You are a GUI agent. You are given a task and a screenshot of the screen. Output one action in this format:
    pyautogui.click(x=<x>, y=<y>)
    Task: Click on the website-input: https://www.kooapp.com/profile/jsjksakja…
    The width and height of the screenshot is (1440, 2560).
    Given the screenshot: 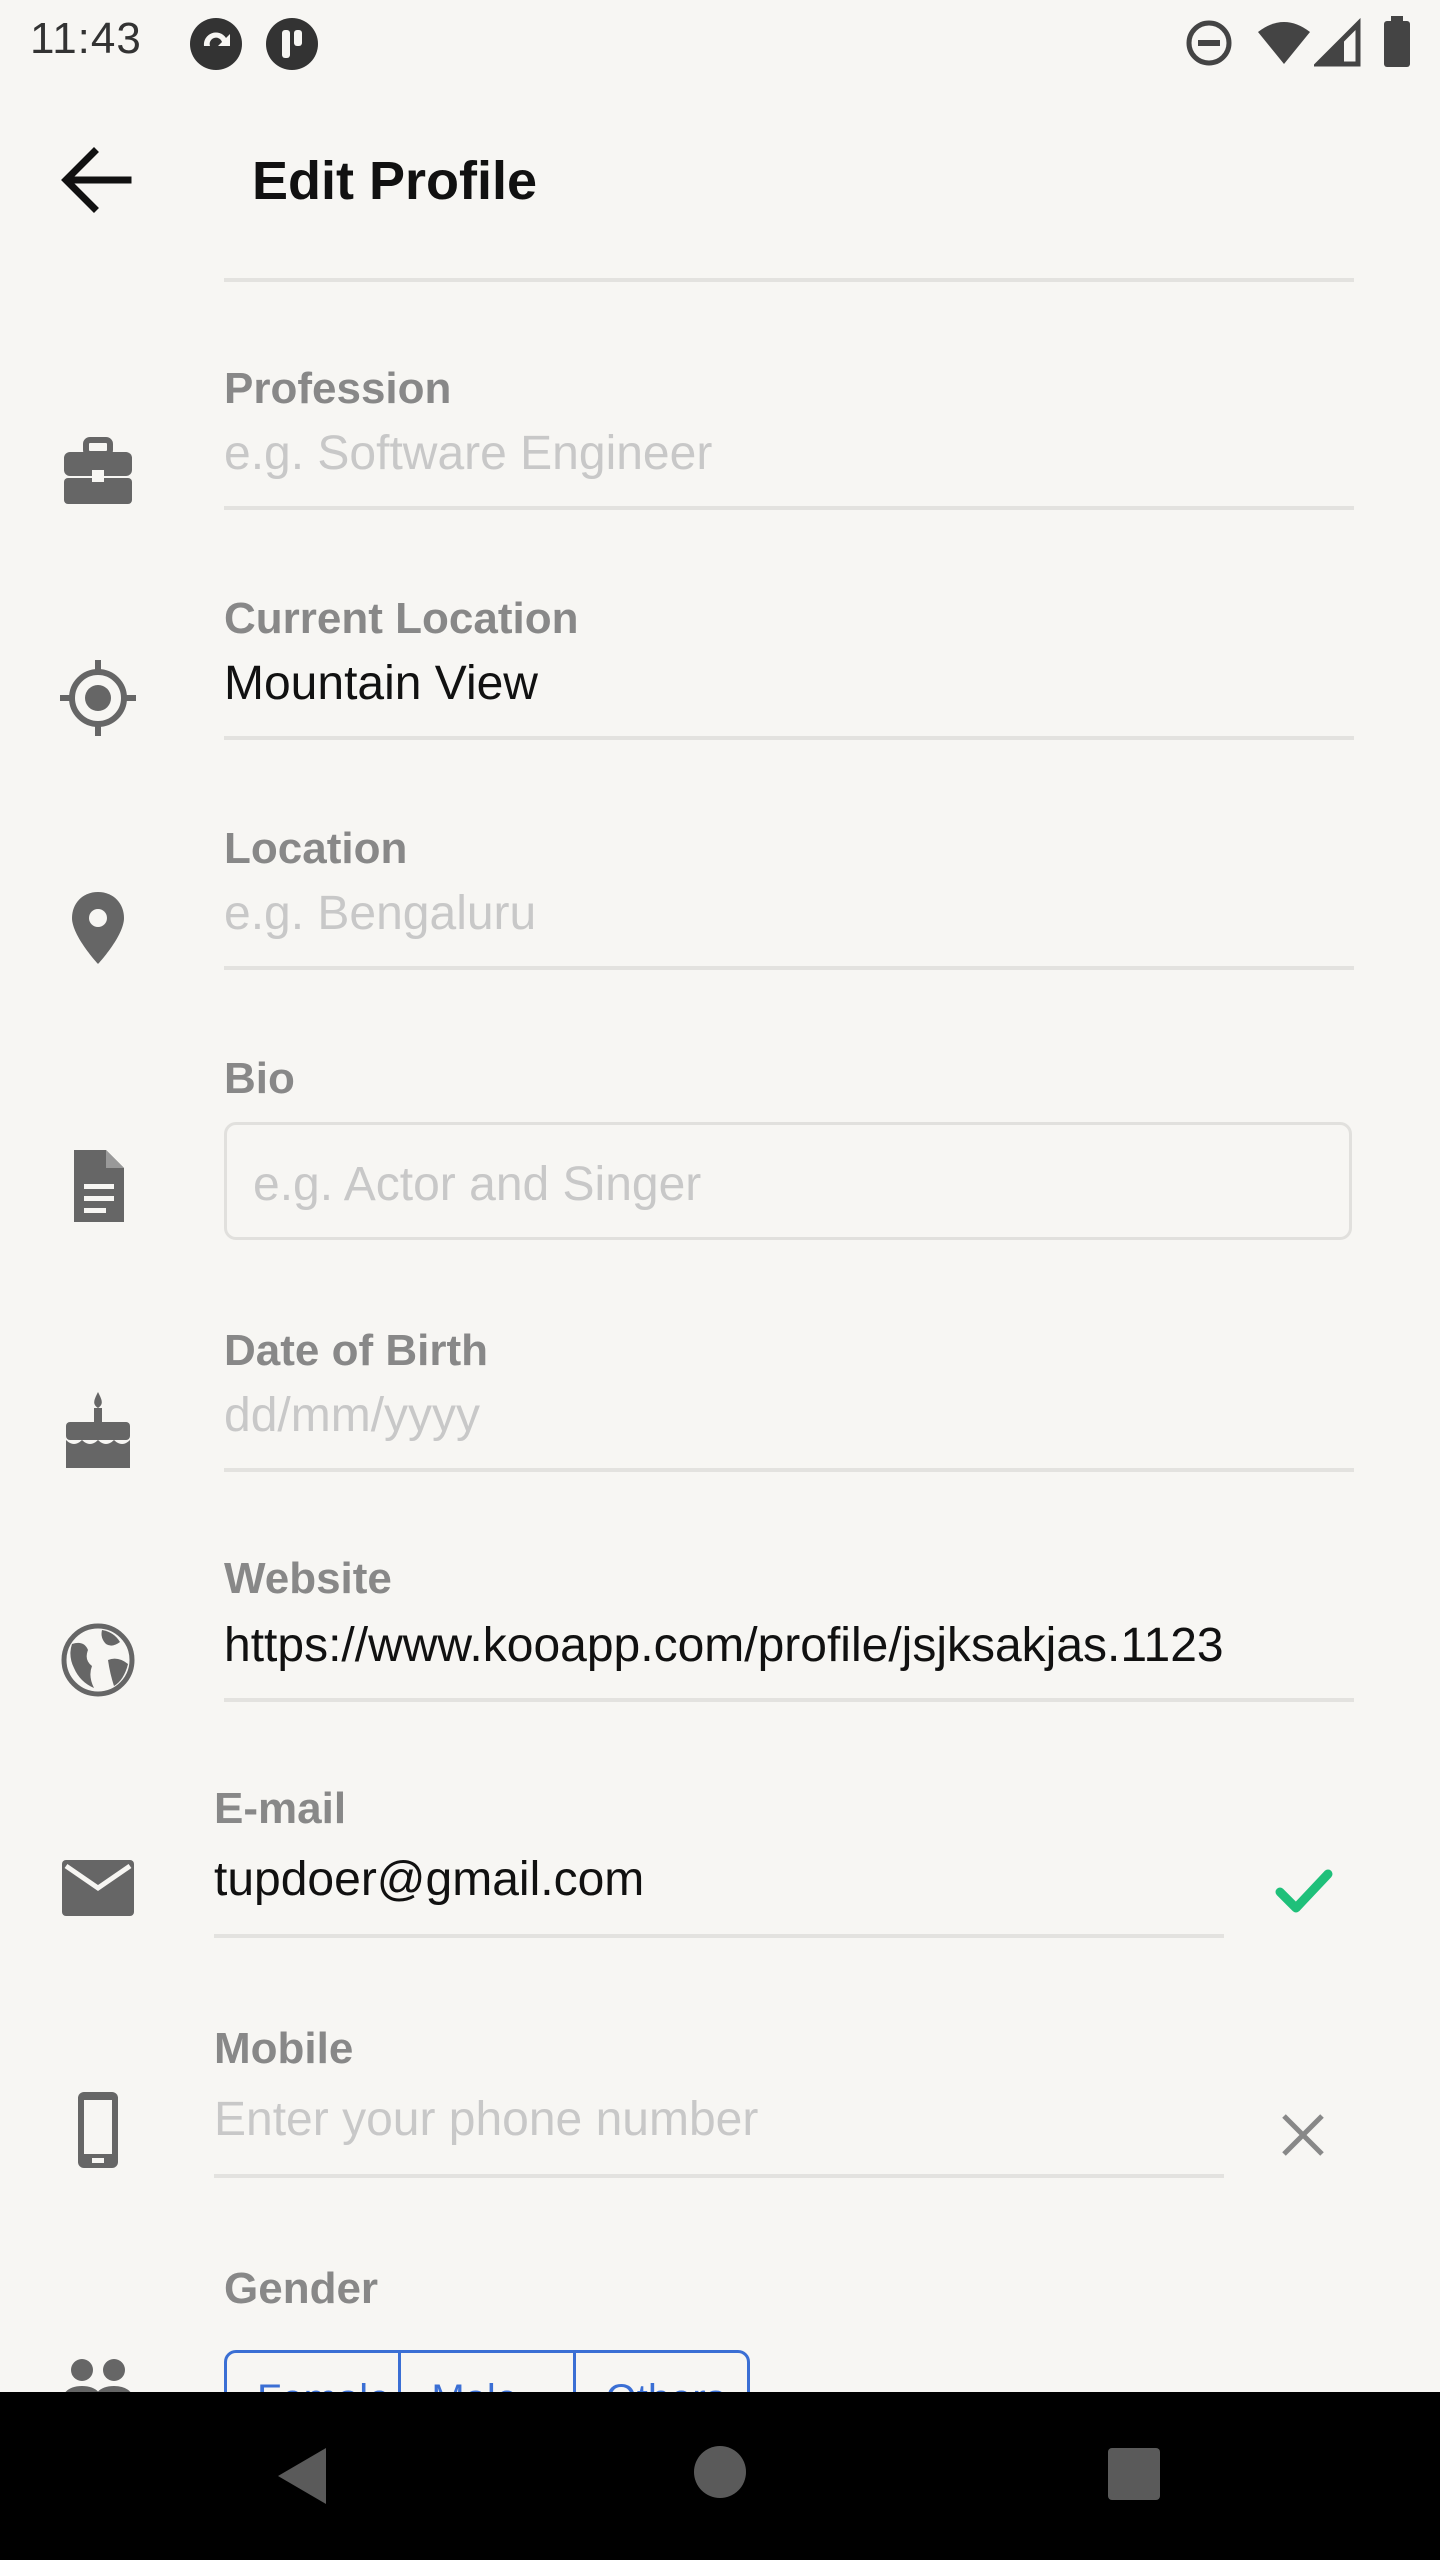 What is the action you would take?
    pyautogui.click(x=794, y=1645)
    